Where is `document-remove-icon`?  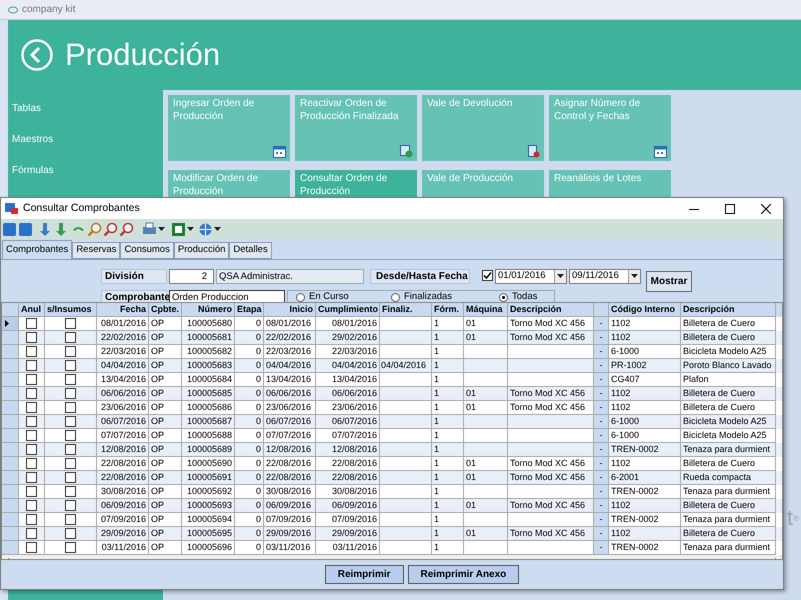 document-remove-icon is located at coordinates (533, 151).